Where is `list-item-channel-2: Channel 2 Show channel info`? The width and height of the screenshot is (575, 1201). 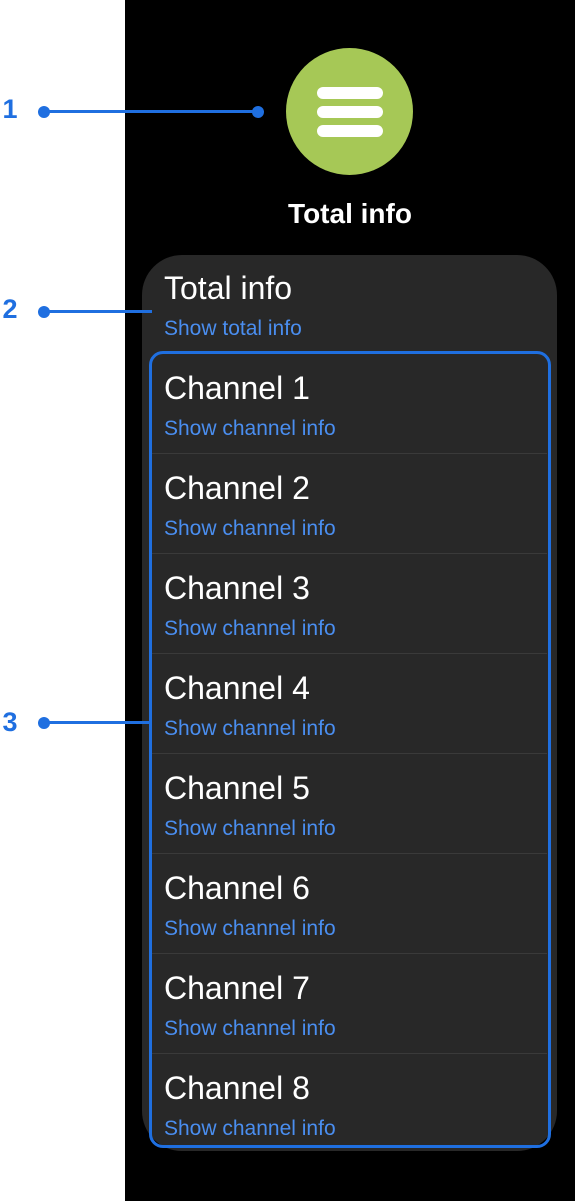
list-item-channel-2: Channel 2 Show channel info is located at coordinates (349, 505).